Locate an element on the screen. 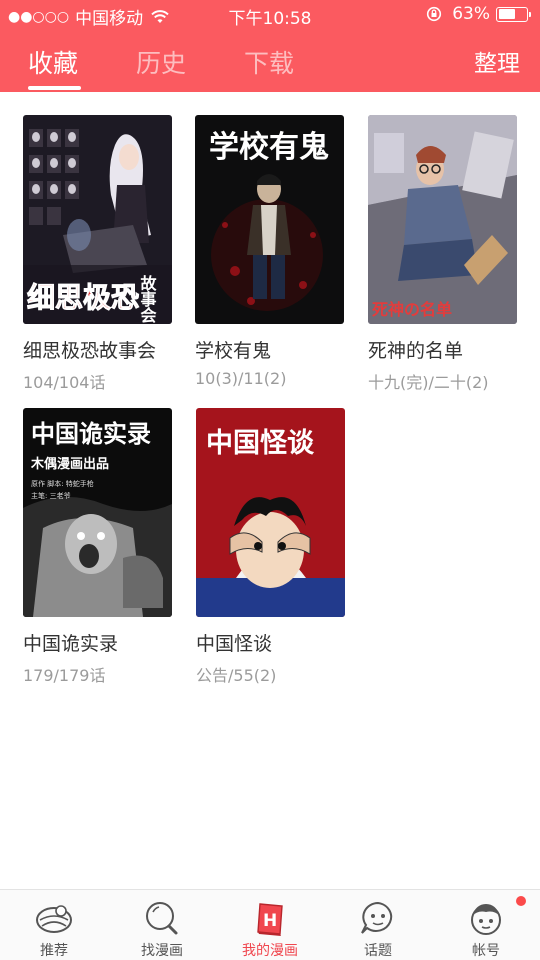  comic-card: 细思极恐 故事会 细思极恐故事会 104/104话 is located at coordinates (98, 254).